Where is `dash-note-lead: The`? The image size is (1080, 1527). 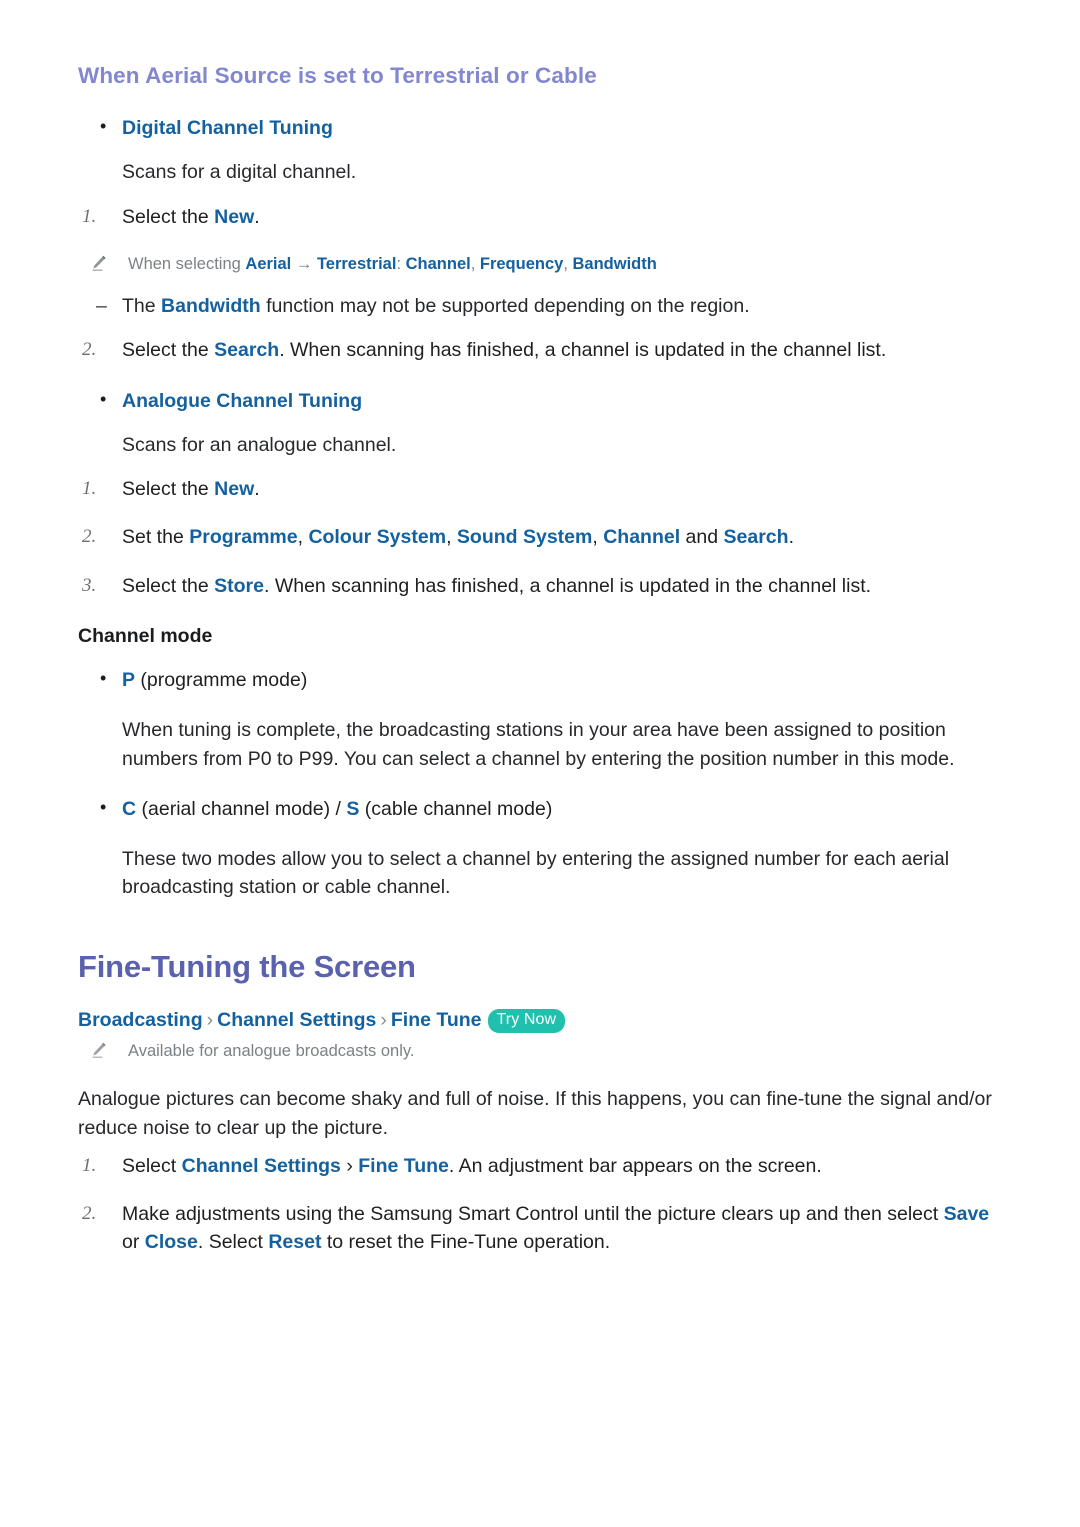
dash-note-lead: The is located at coordinates (142, 306).